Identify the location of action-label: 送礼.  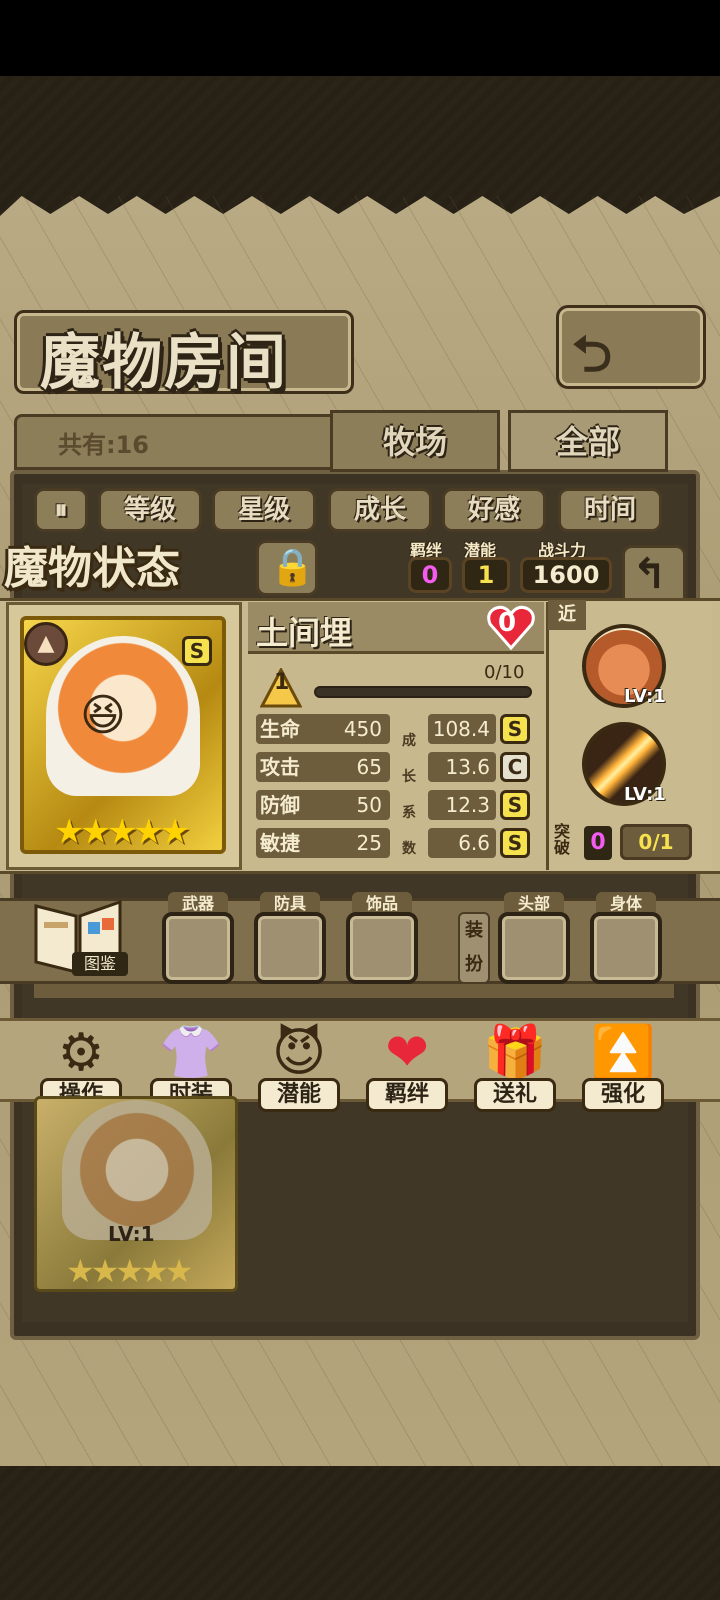
(515, 1095).